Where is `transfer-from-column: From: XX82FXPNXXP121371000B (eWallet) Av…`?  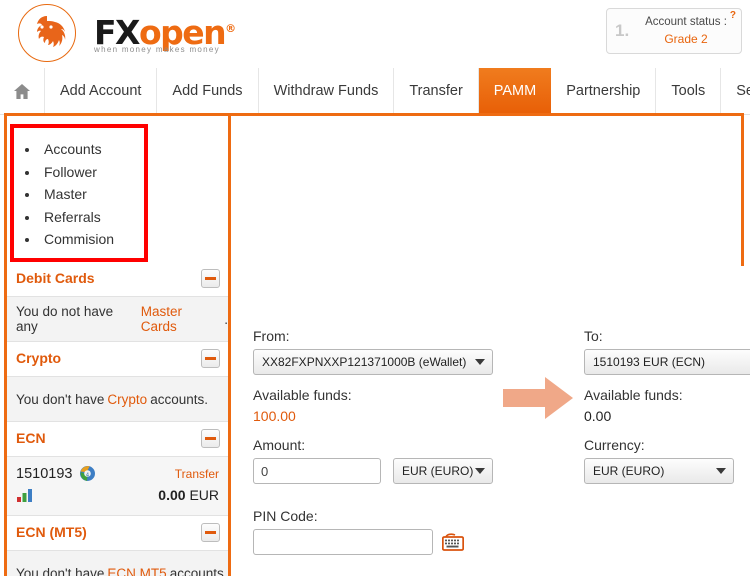
transfer-from-column: From: XX82FXPNXXP121371000B (eWallet) Av… is located at coordinates (373, 406).